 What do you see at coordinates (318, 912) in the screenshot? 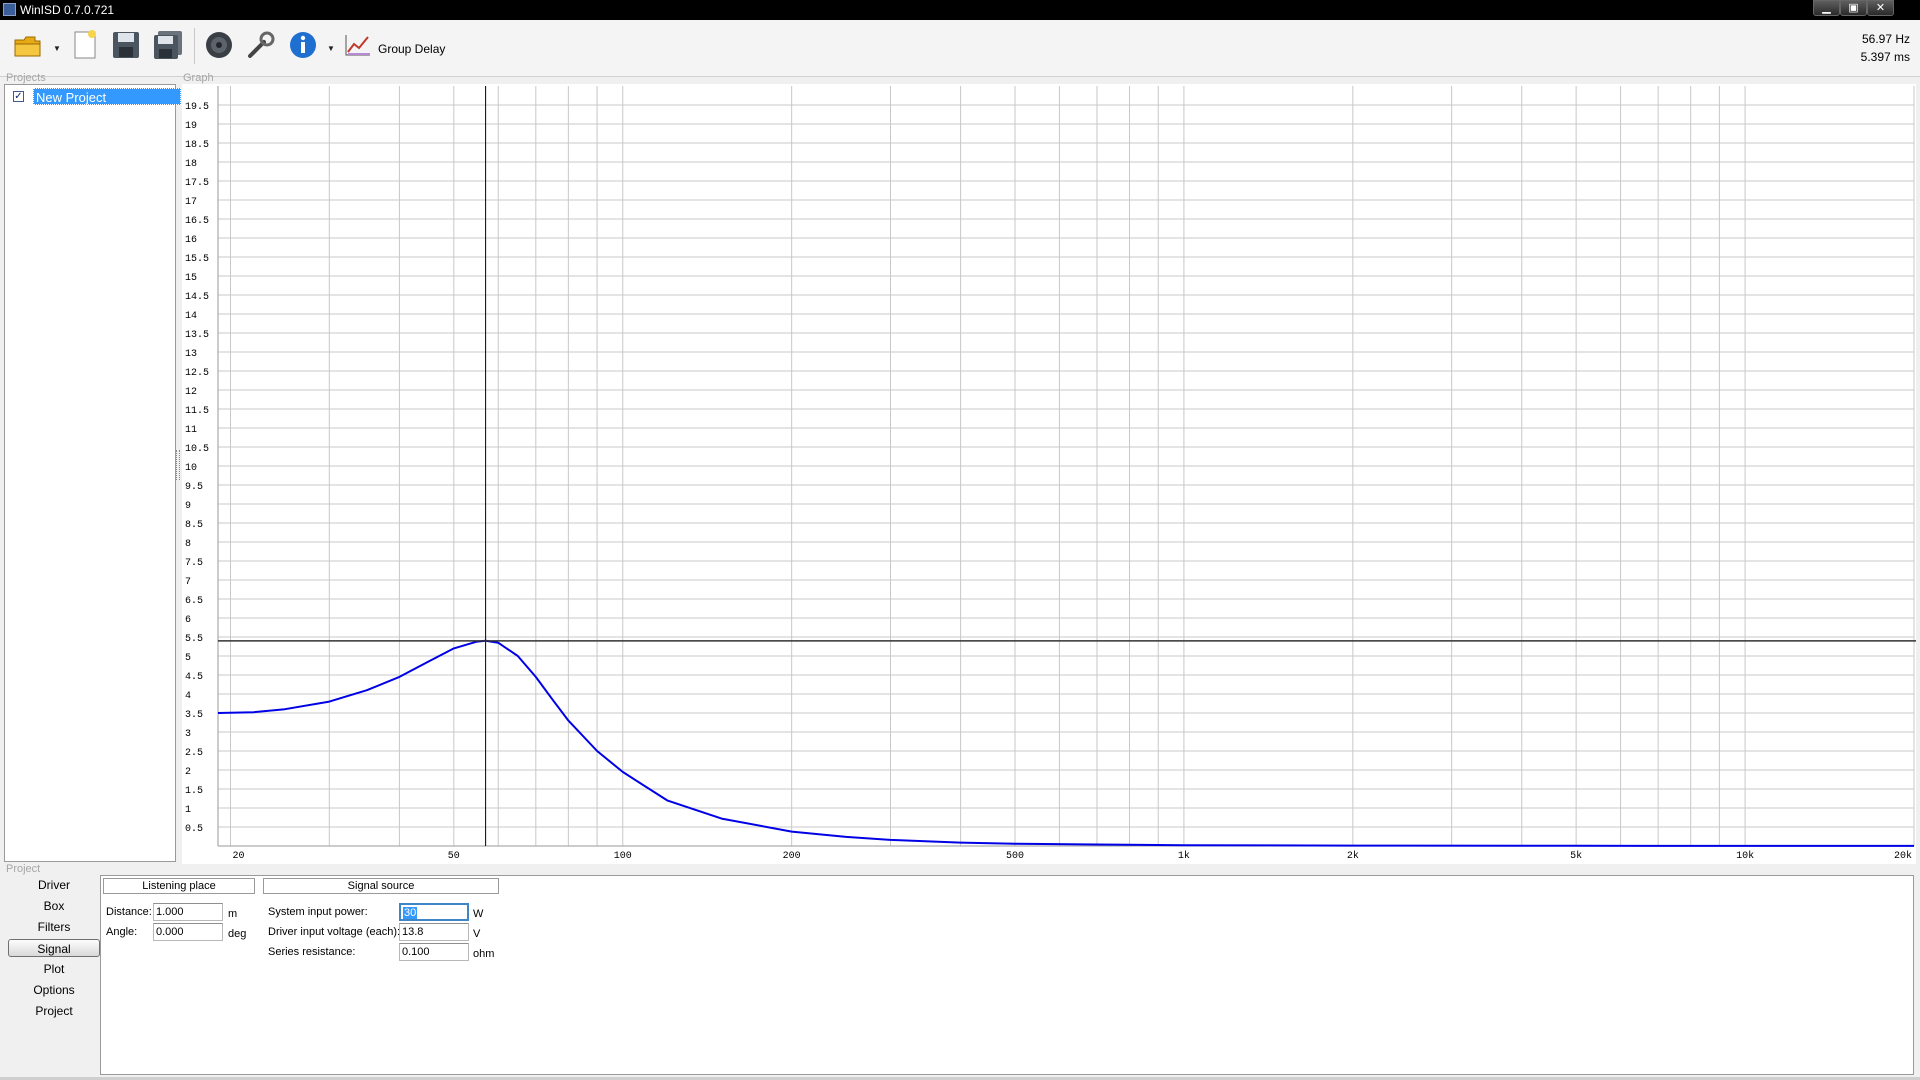
I see `system-input-power-label: System input power:` at bounding box center [318, 912].